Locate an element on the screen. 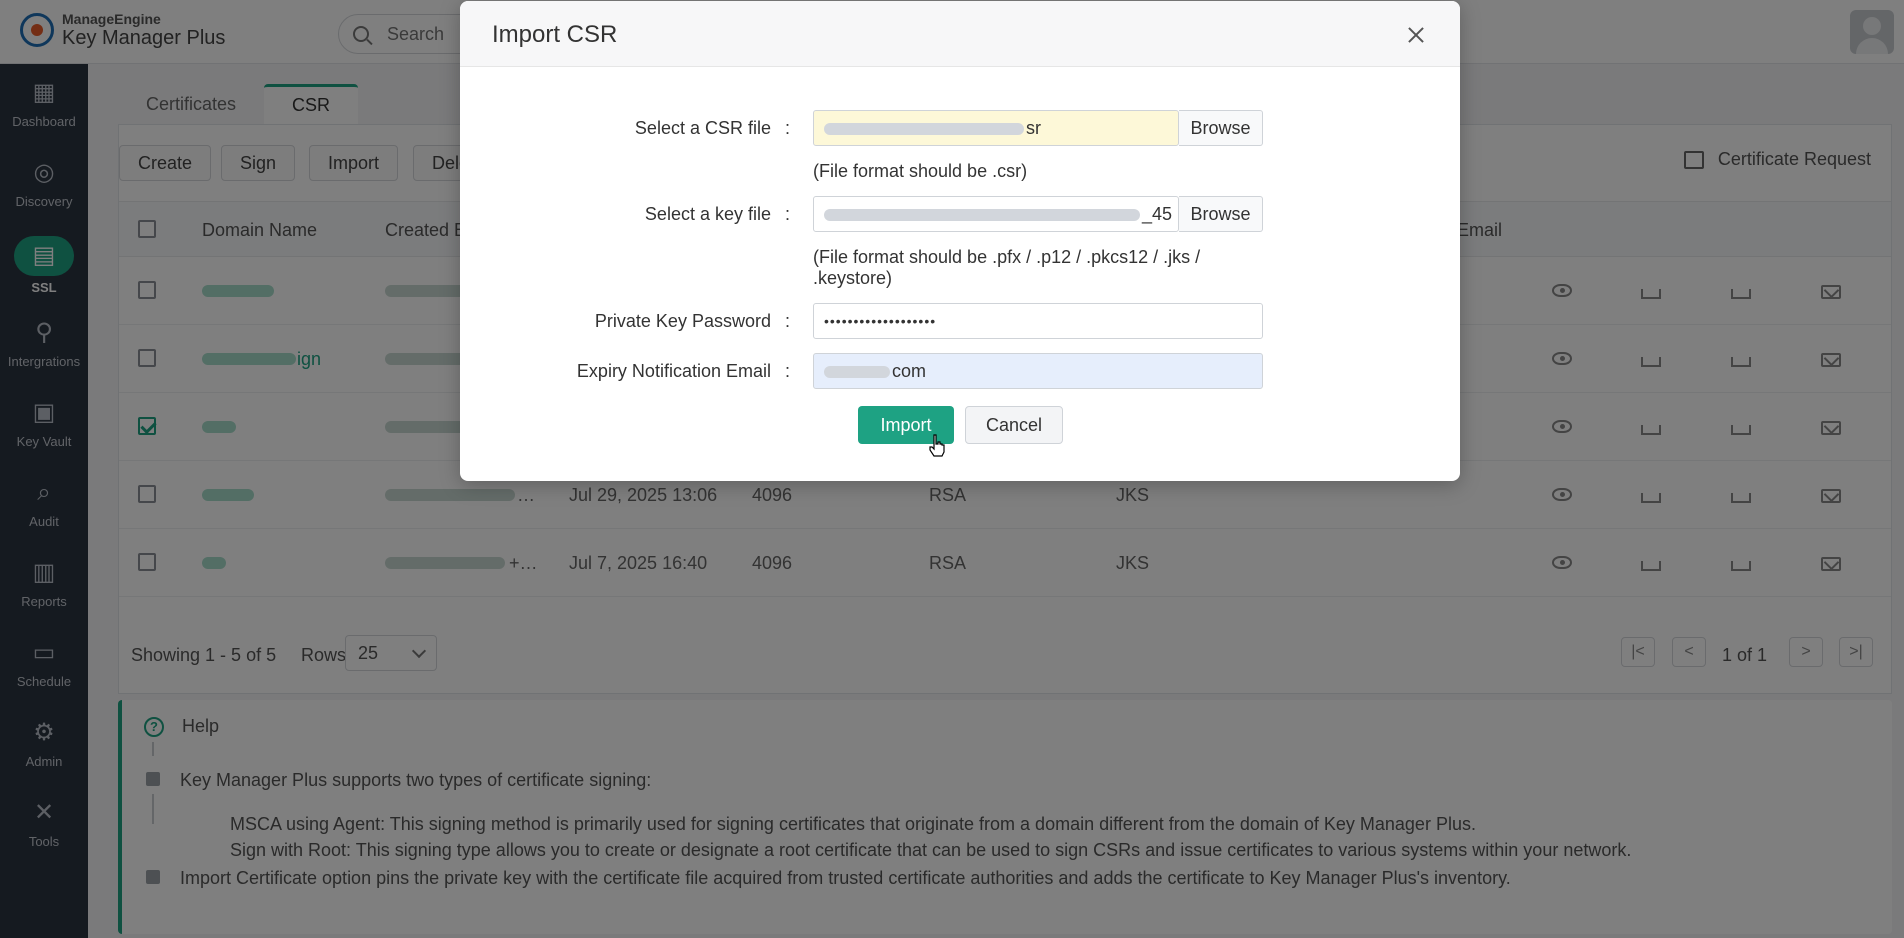 Image resolution: width=1904 pixels, height=938 pixels. csr-browse-button: Browse is located at coordinates (1221, 128).